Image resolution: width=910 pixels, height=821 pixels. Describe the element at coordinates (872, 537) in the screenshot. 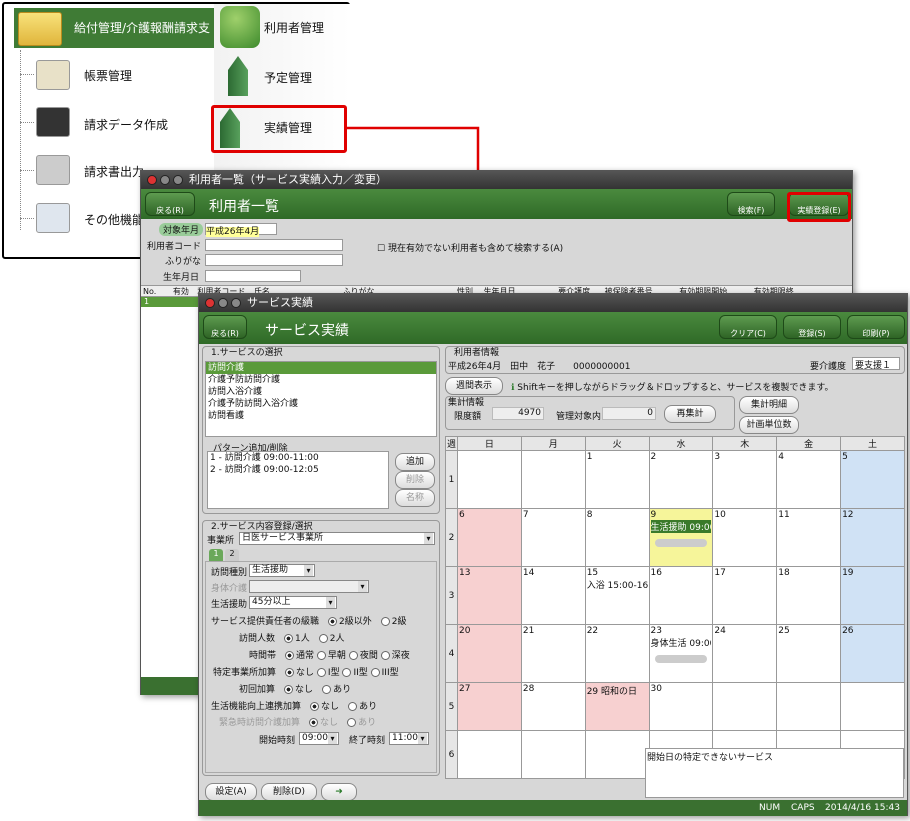

I see `calendar-day-cell: 12` at that location.